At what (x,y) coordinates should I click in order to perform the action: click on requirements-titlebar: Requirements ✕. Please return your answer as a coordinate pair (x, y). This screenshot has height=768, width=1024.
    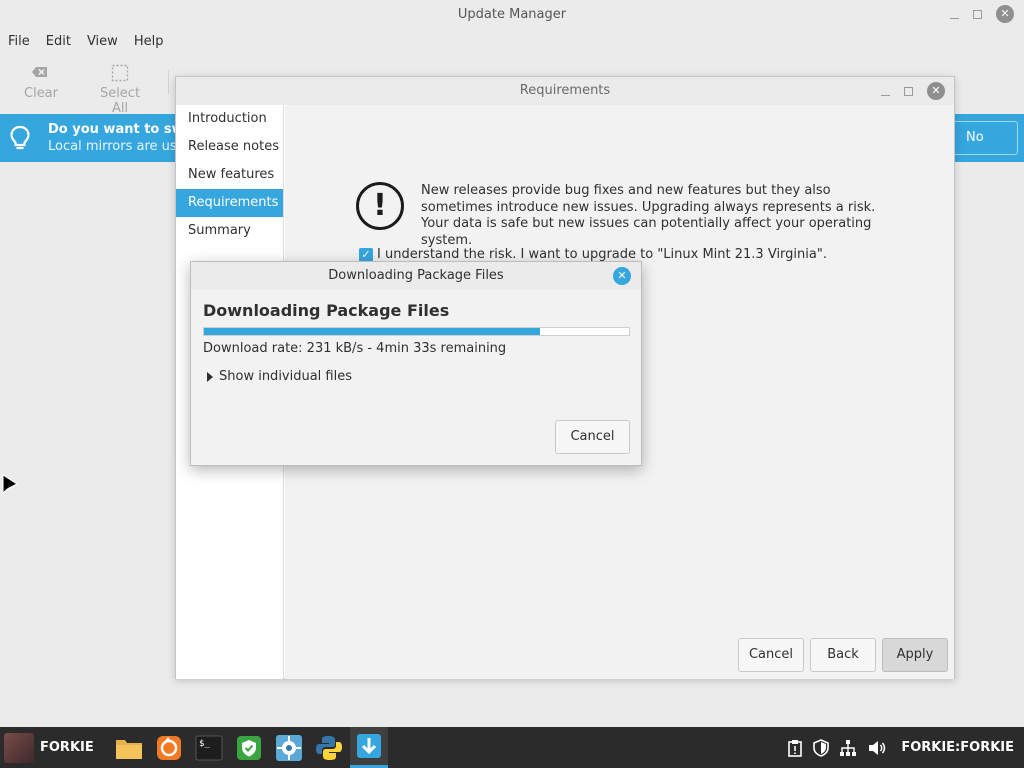
    Looking at the image, I should click on (565, 91).